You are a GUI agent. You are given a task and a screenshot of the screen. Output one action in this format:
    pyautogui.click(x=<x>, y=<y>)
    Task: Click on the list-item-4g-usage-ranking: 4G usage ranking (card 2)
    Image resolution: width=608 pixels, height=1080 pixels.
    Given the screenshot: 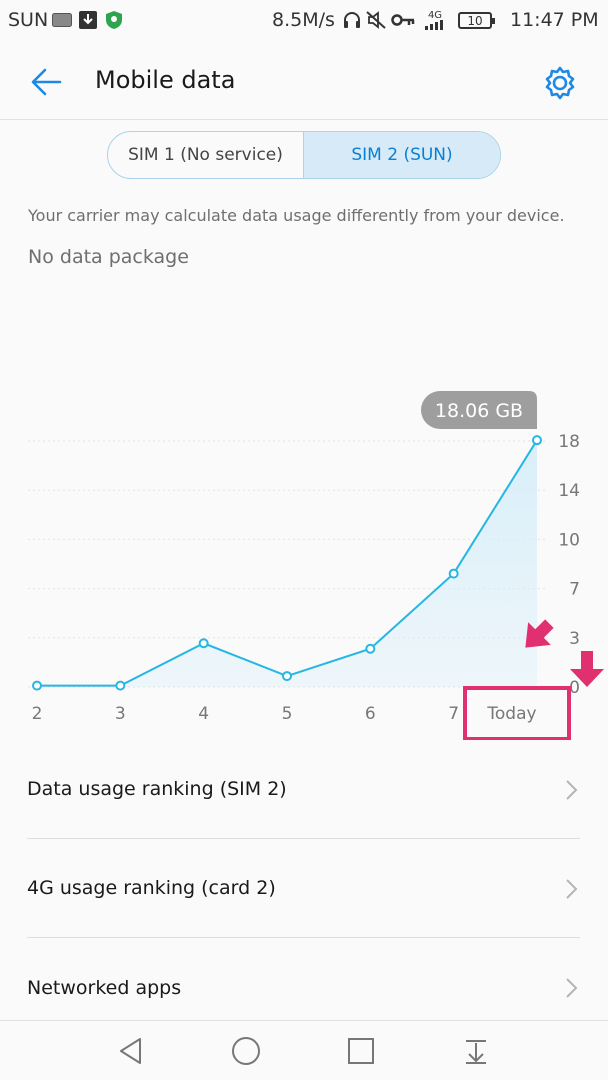 What is the action you would take?
    pyautogui.click(x=303, y=888)
    